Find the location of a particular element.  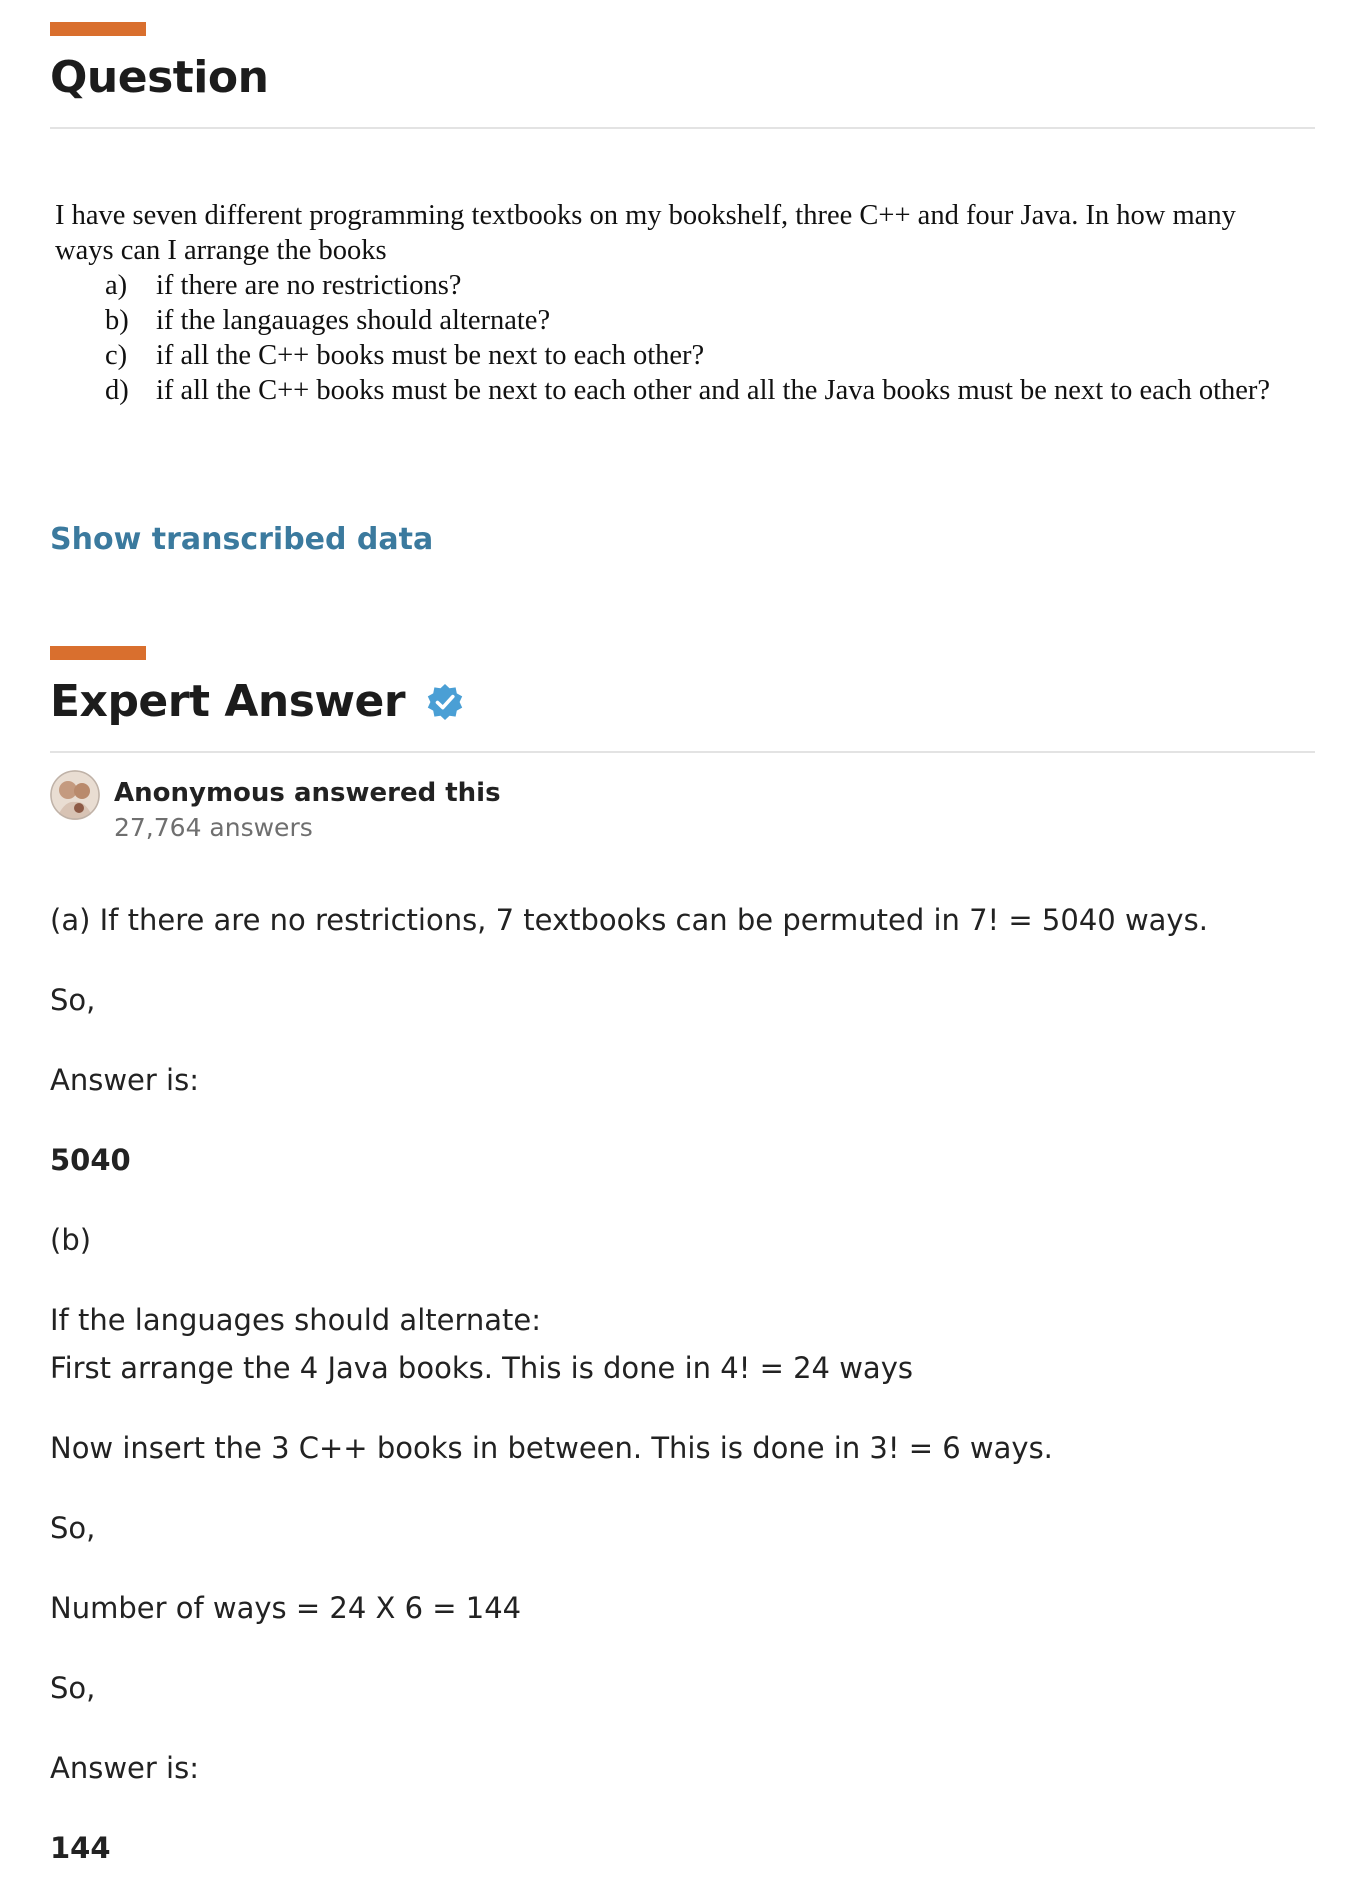

answer-paragraph: (b) is located at coordinates (71, 1240).